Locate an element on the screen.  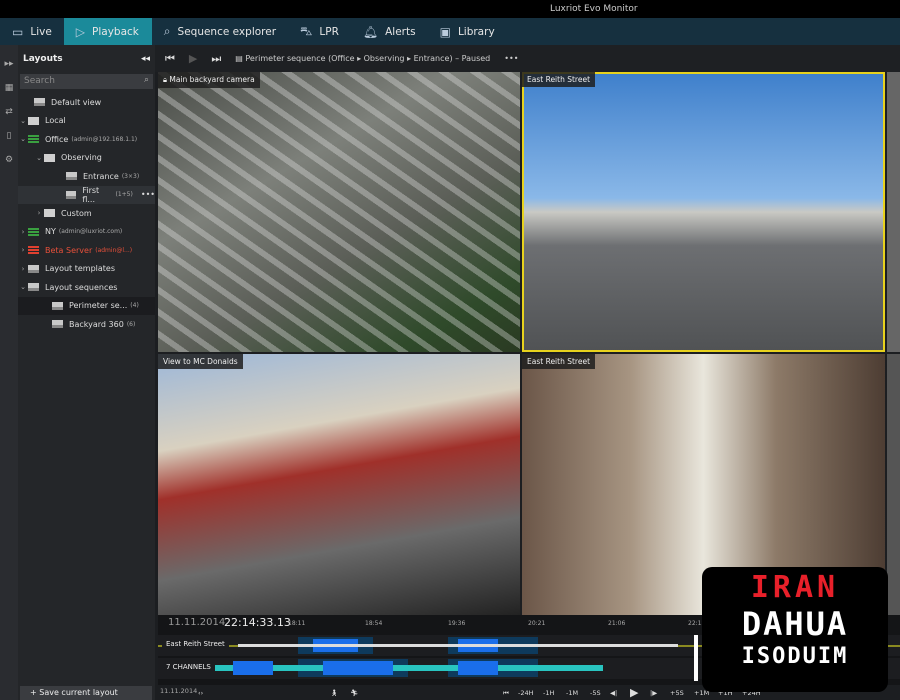
jump-button: -1H is located at coordinates (548, 693).